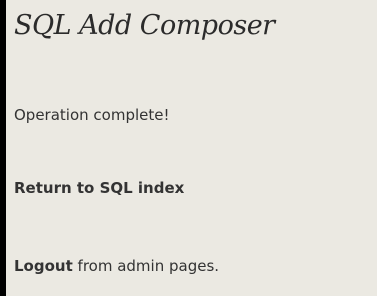 Image resolution: width=377 pixels, height=296 pixels. I want to click on logout-line: Logout from admin pages., so click(116, 266).